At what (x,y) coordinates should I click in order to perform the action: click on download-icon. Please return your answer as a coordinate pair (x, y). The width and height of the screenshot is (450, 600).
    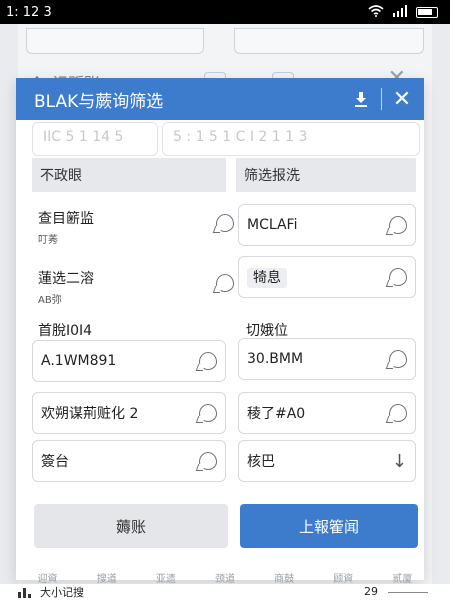
    Looking at the image, I should click on (361, 99).